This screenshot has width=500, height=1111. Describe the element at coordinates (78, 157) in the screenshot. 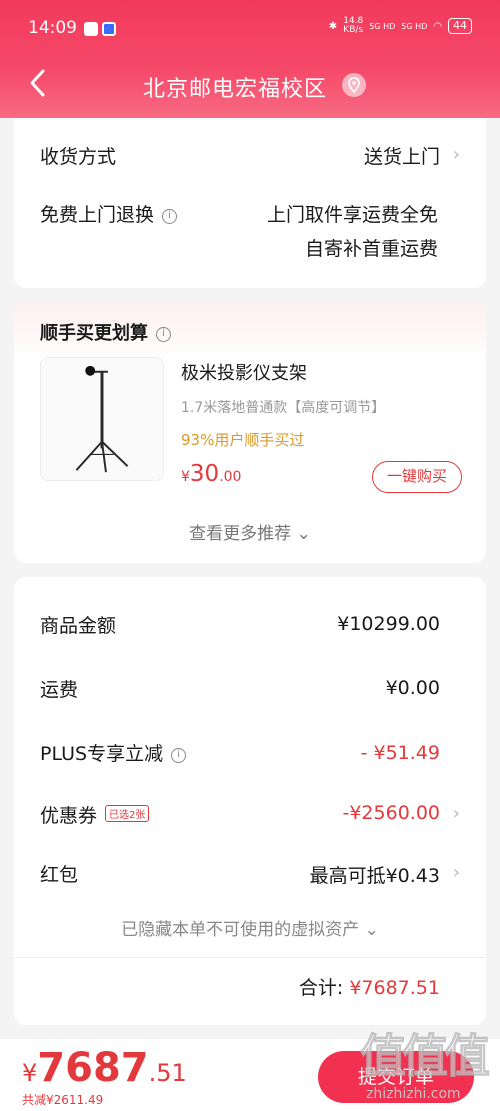

I see `delivery-method-label: 收货方式` at that location.